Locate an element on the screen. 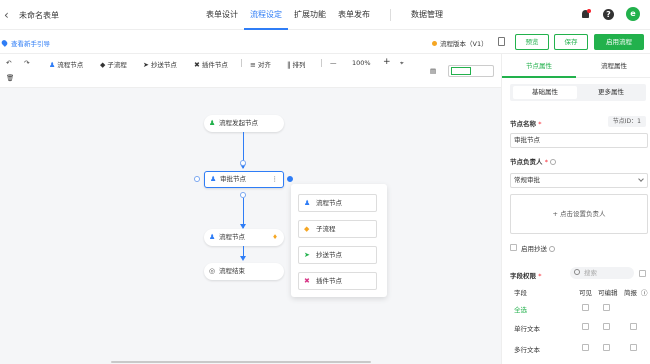 This screenshot has height=364, width=650. arrange-label: 排列 is located at coordinates (299, 65).